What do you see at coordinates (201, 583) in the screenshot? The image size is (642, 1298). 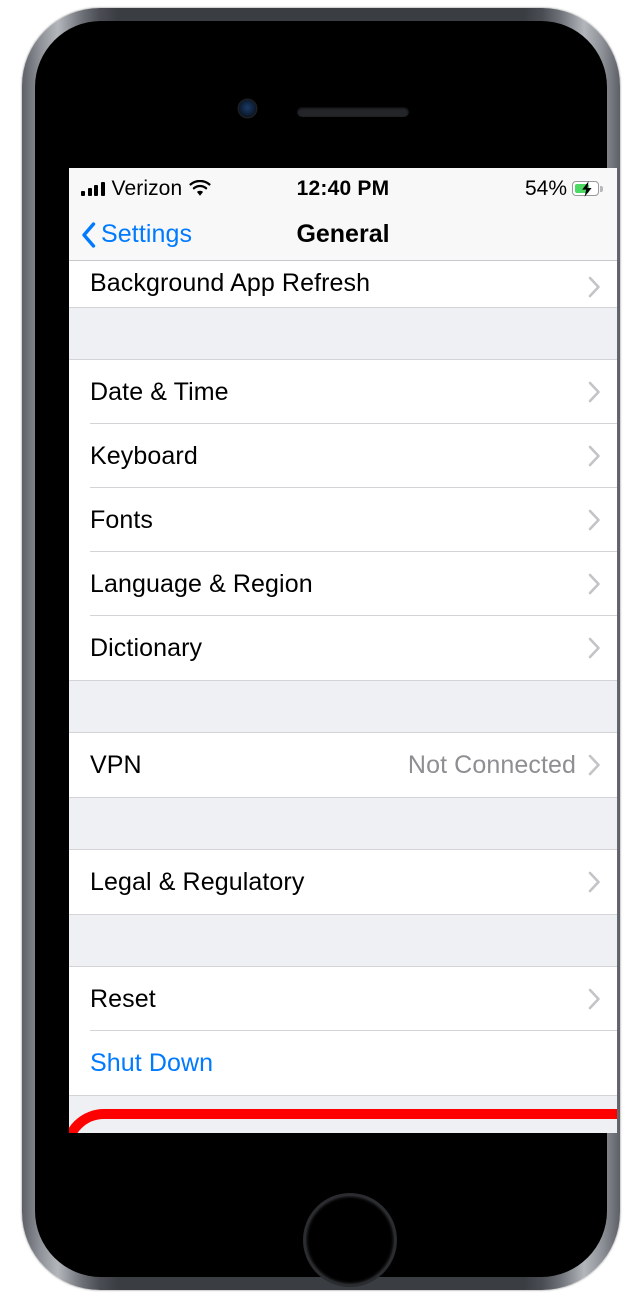 I see `settings-row-label: Language & Region` at bounding box center [201, 583].